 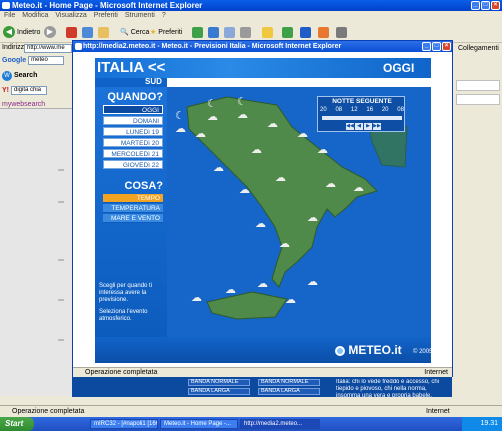 What do you see at coordinates (446, 46) in the screenshot?
I see `popup-close-button: ×` at bounding box center [446, 46].